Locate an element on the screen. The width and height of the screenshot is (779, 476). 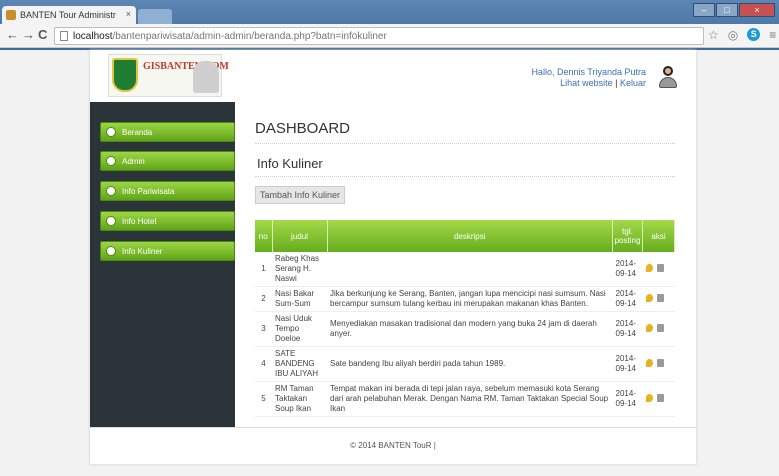
logout-link: Keluar is located at coordinates (633, 83).